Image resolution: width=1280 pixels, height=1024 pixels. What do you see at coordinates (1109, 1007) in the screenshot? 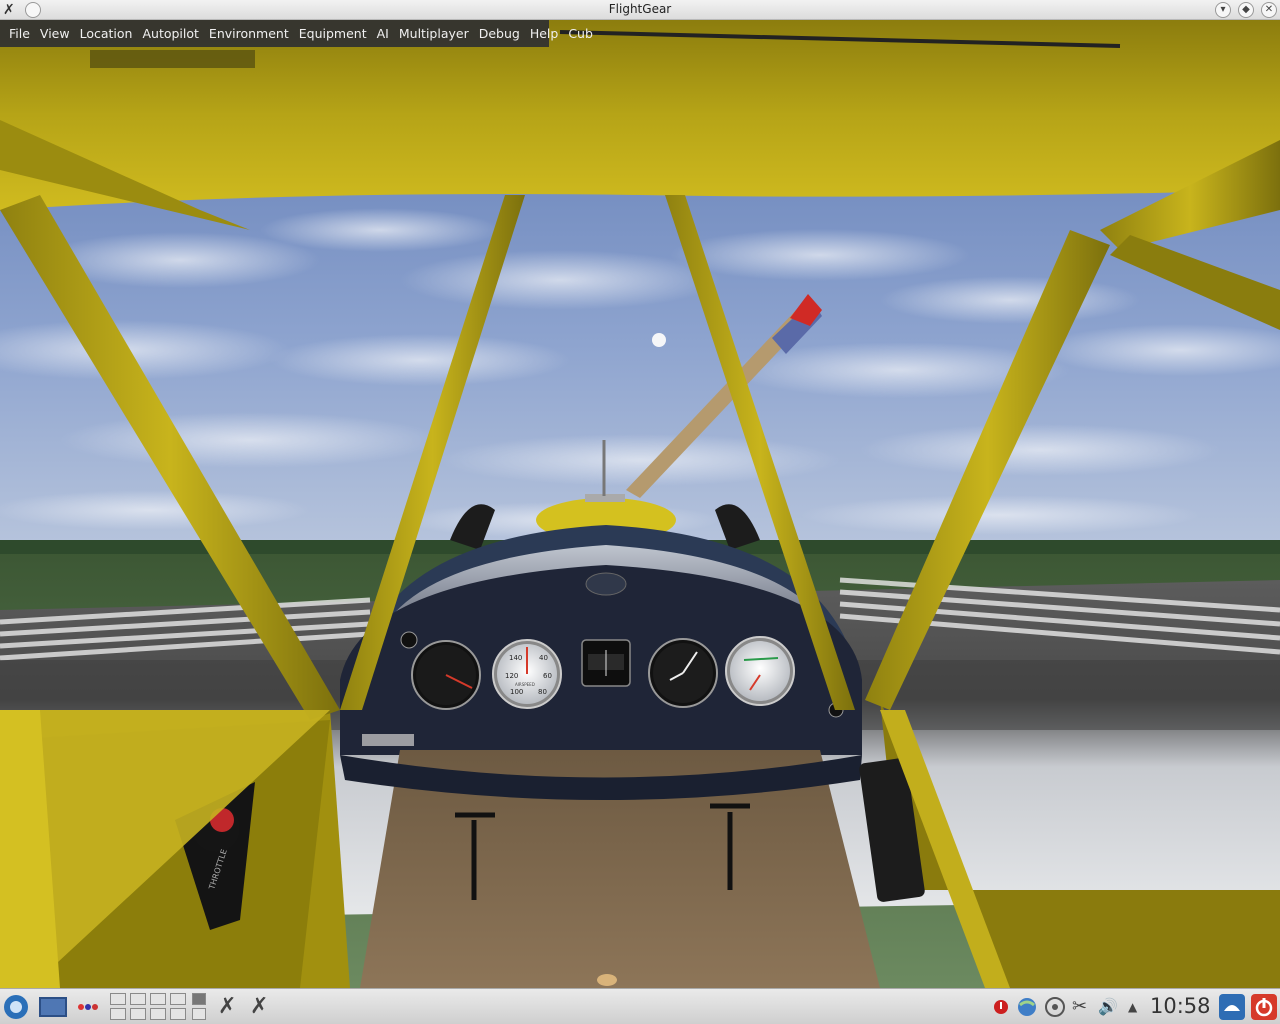
I see `volume-icon: 🔊` at bounding box center [1109, 1007].